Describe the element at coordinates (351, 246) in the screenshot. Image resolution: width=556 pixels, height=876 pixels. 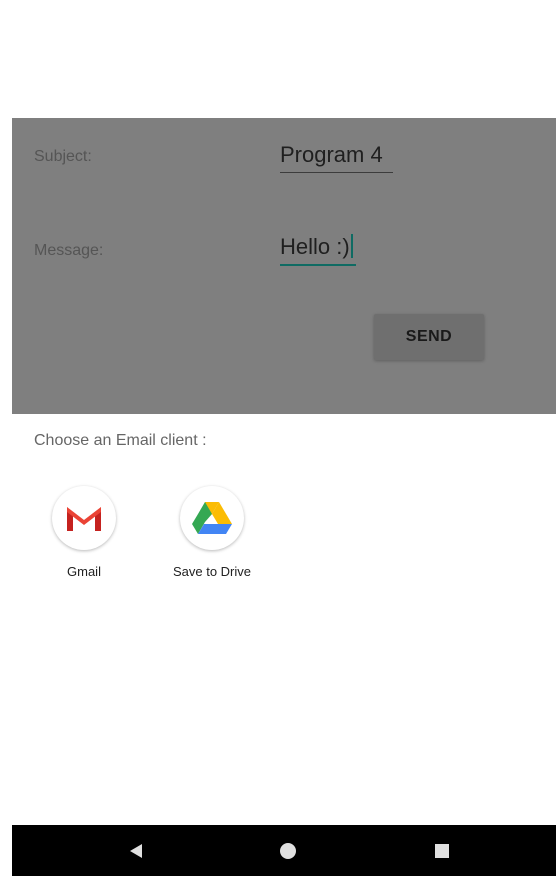
I see `text-cursor` at that location.